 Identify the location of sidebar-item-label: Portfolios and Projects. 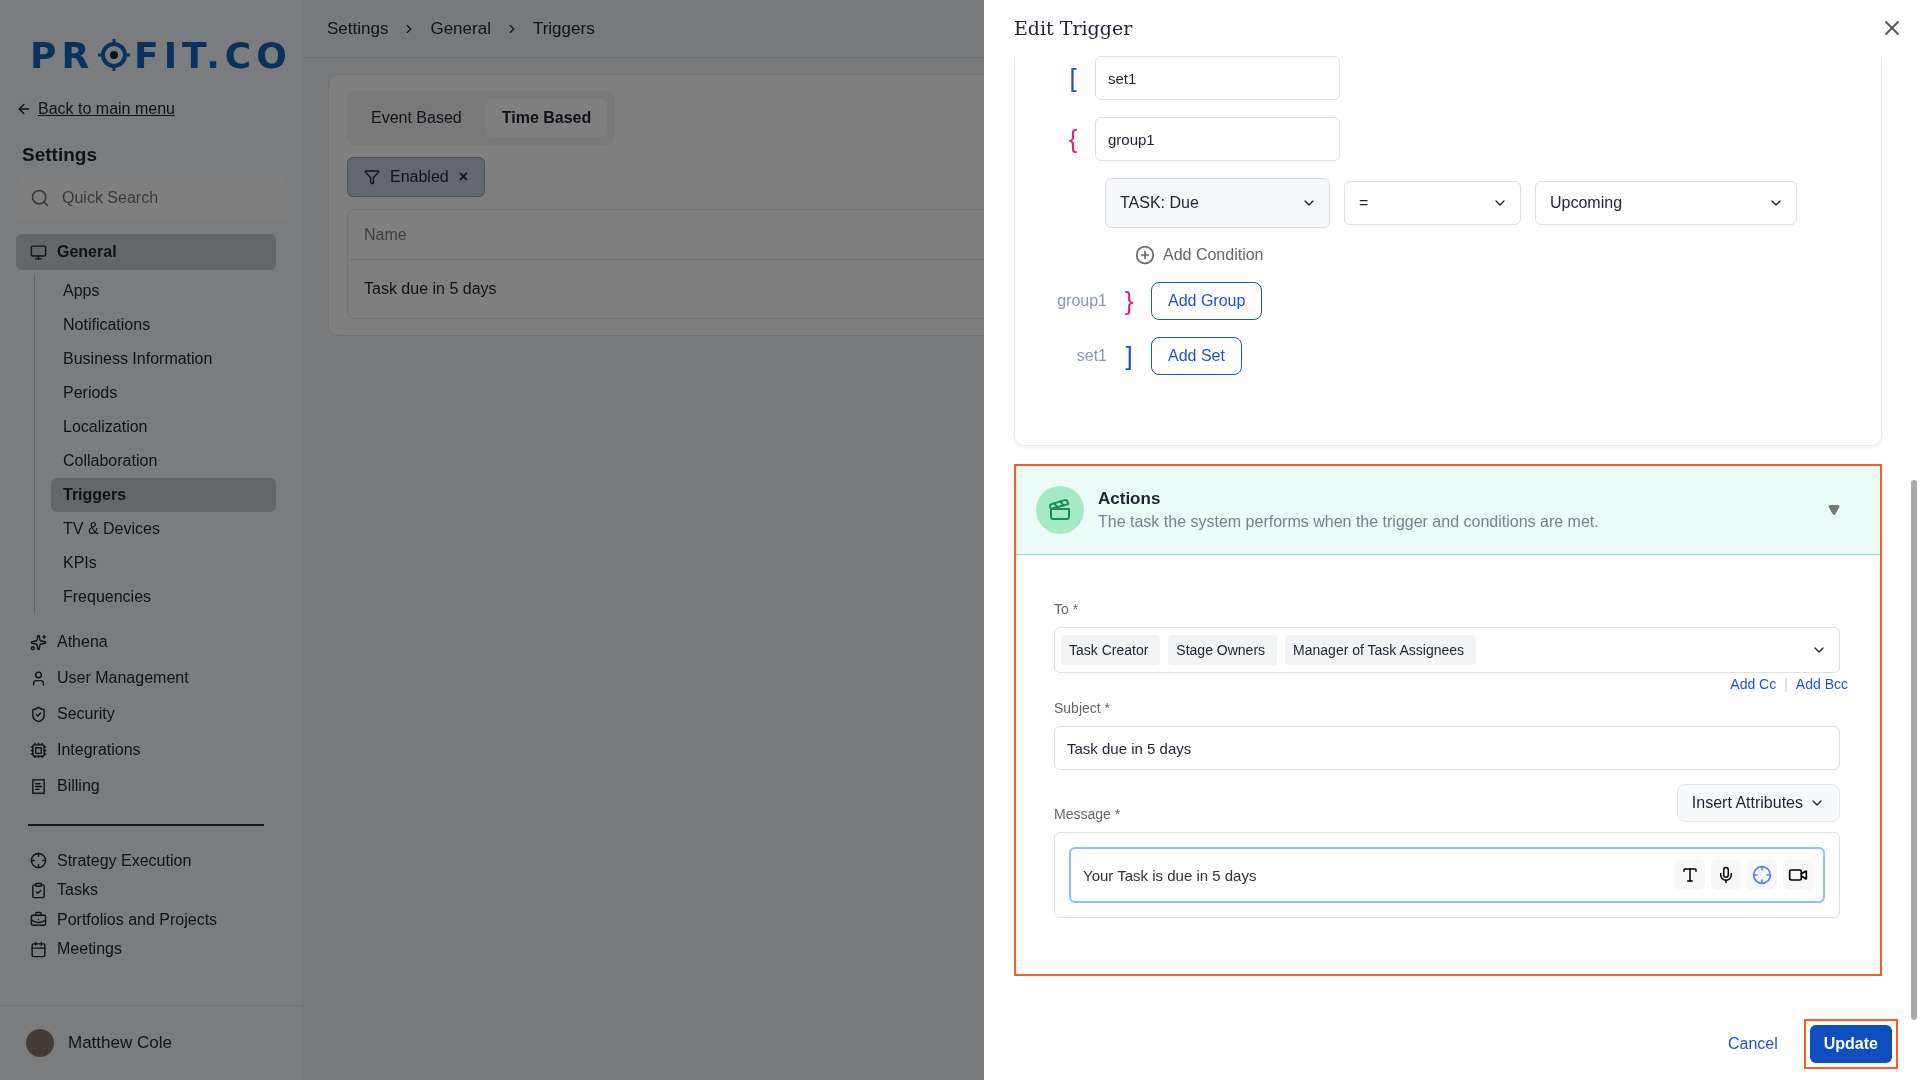
(137, 919).